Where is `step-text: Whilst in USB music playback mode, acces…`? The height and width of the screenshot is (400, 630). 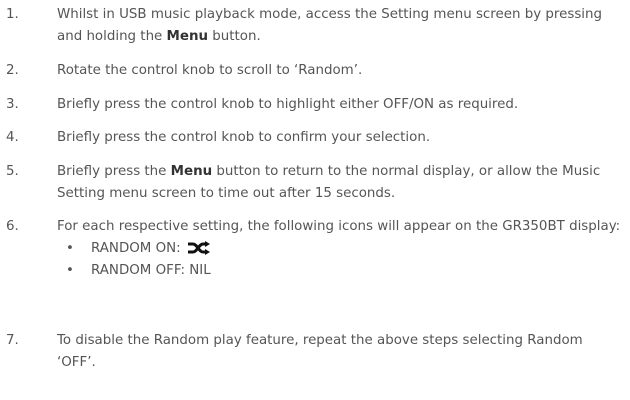
step-text: Whilst in USB music playback mode, acces… is located at coordinates (330, 25).